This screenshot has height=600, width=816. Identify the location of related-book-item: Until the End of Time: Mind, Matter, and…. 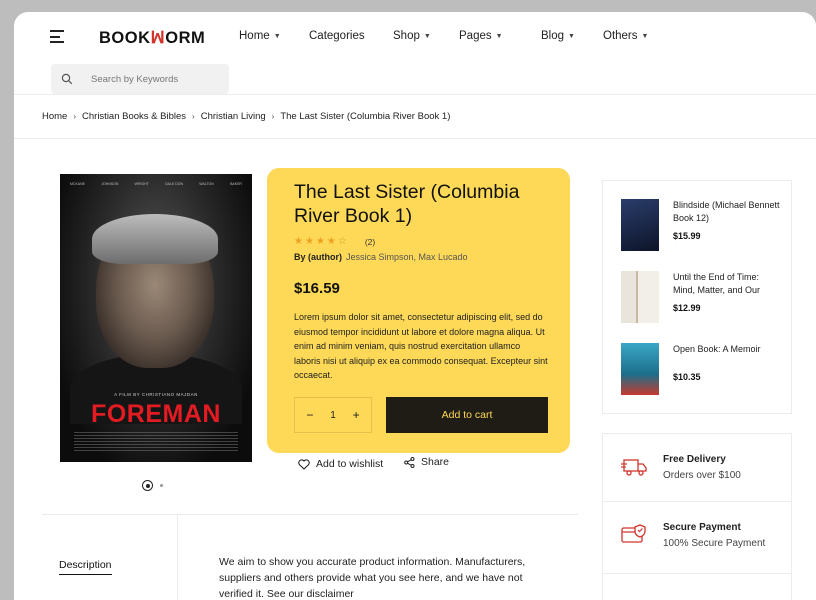
(702, 297).